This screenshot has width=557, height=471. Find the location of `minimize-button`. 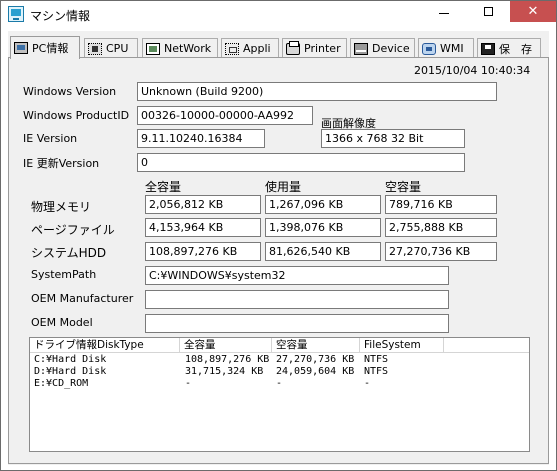

minimize-button is located at coordinates (443, 11).